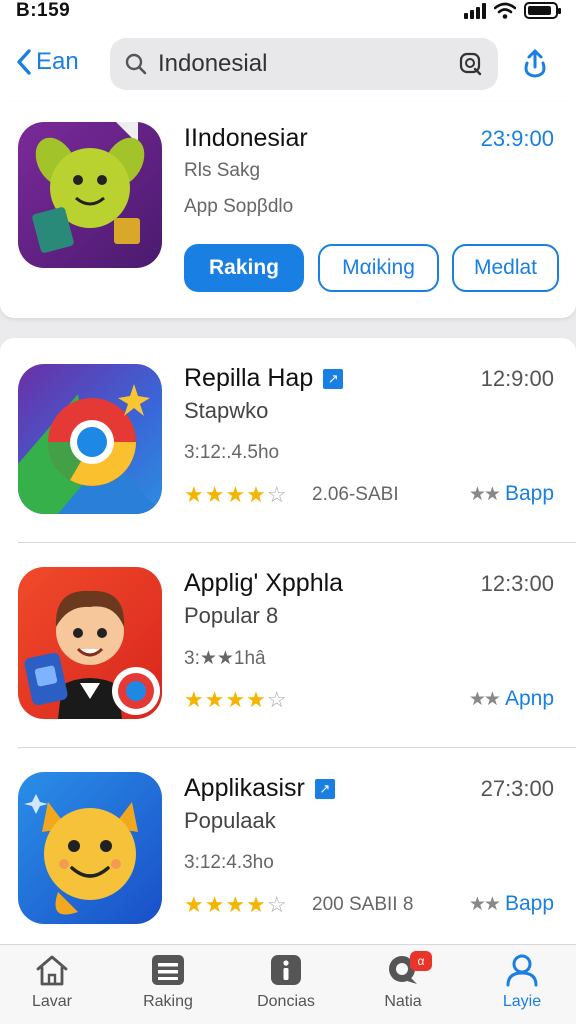 This screenshot has width=576, height=1024. Describe the element at coordinates (286, 970) in the screenshot. I see `info-icon` at that location.